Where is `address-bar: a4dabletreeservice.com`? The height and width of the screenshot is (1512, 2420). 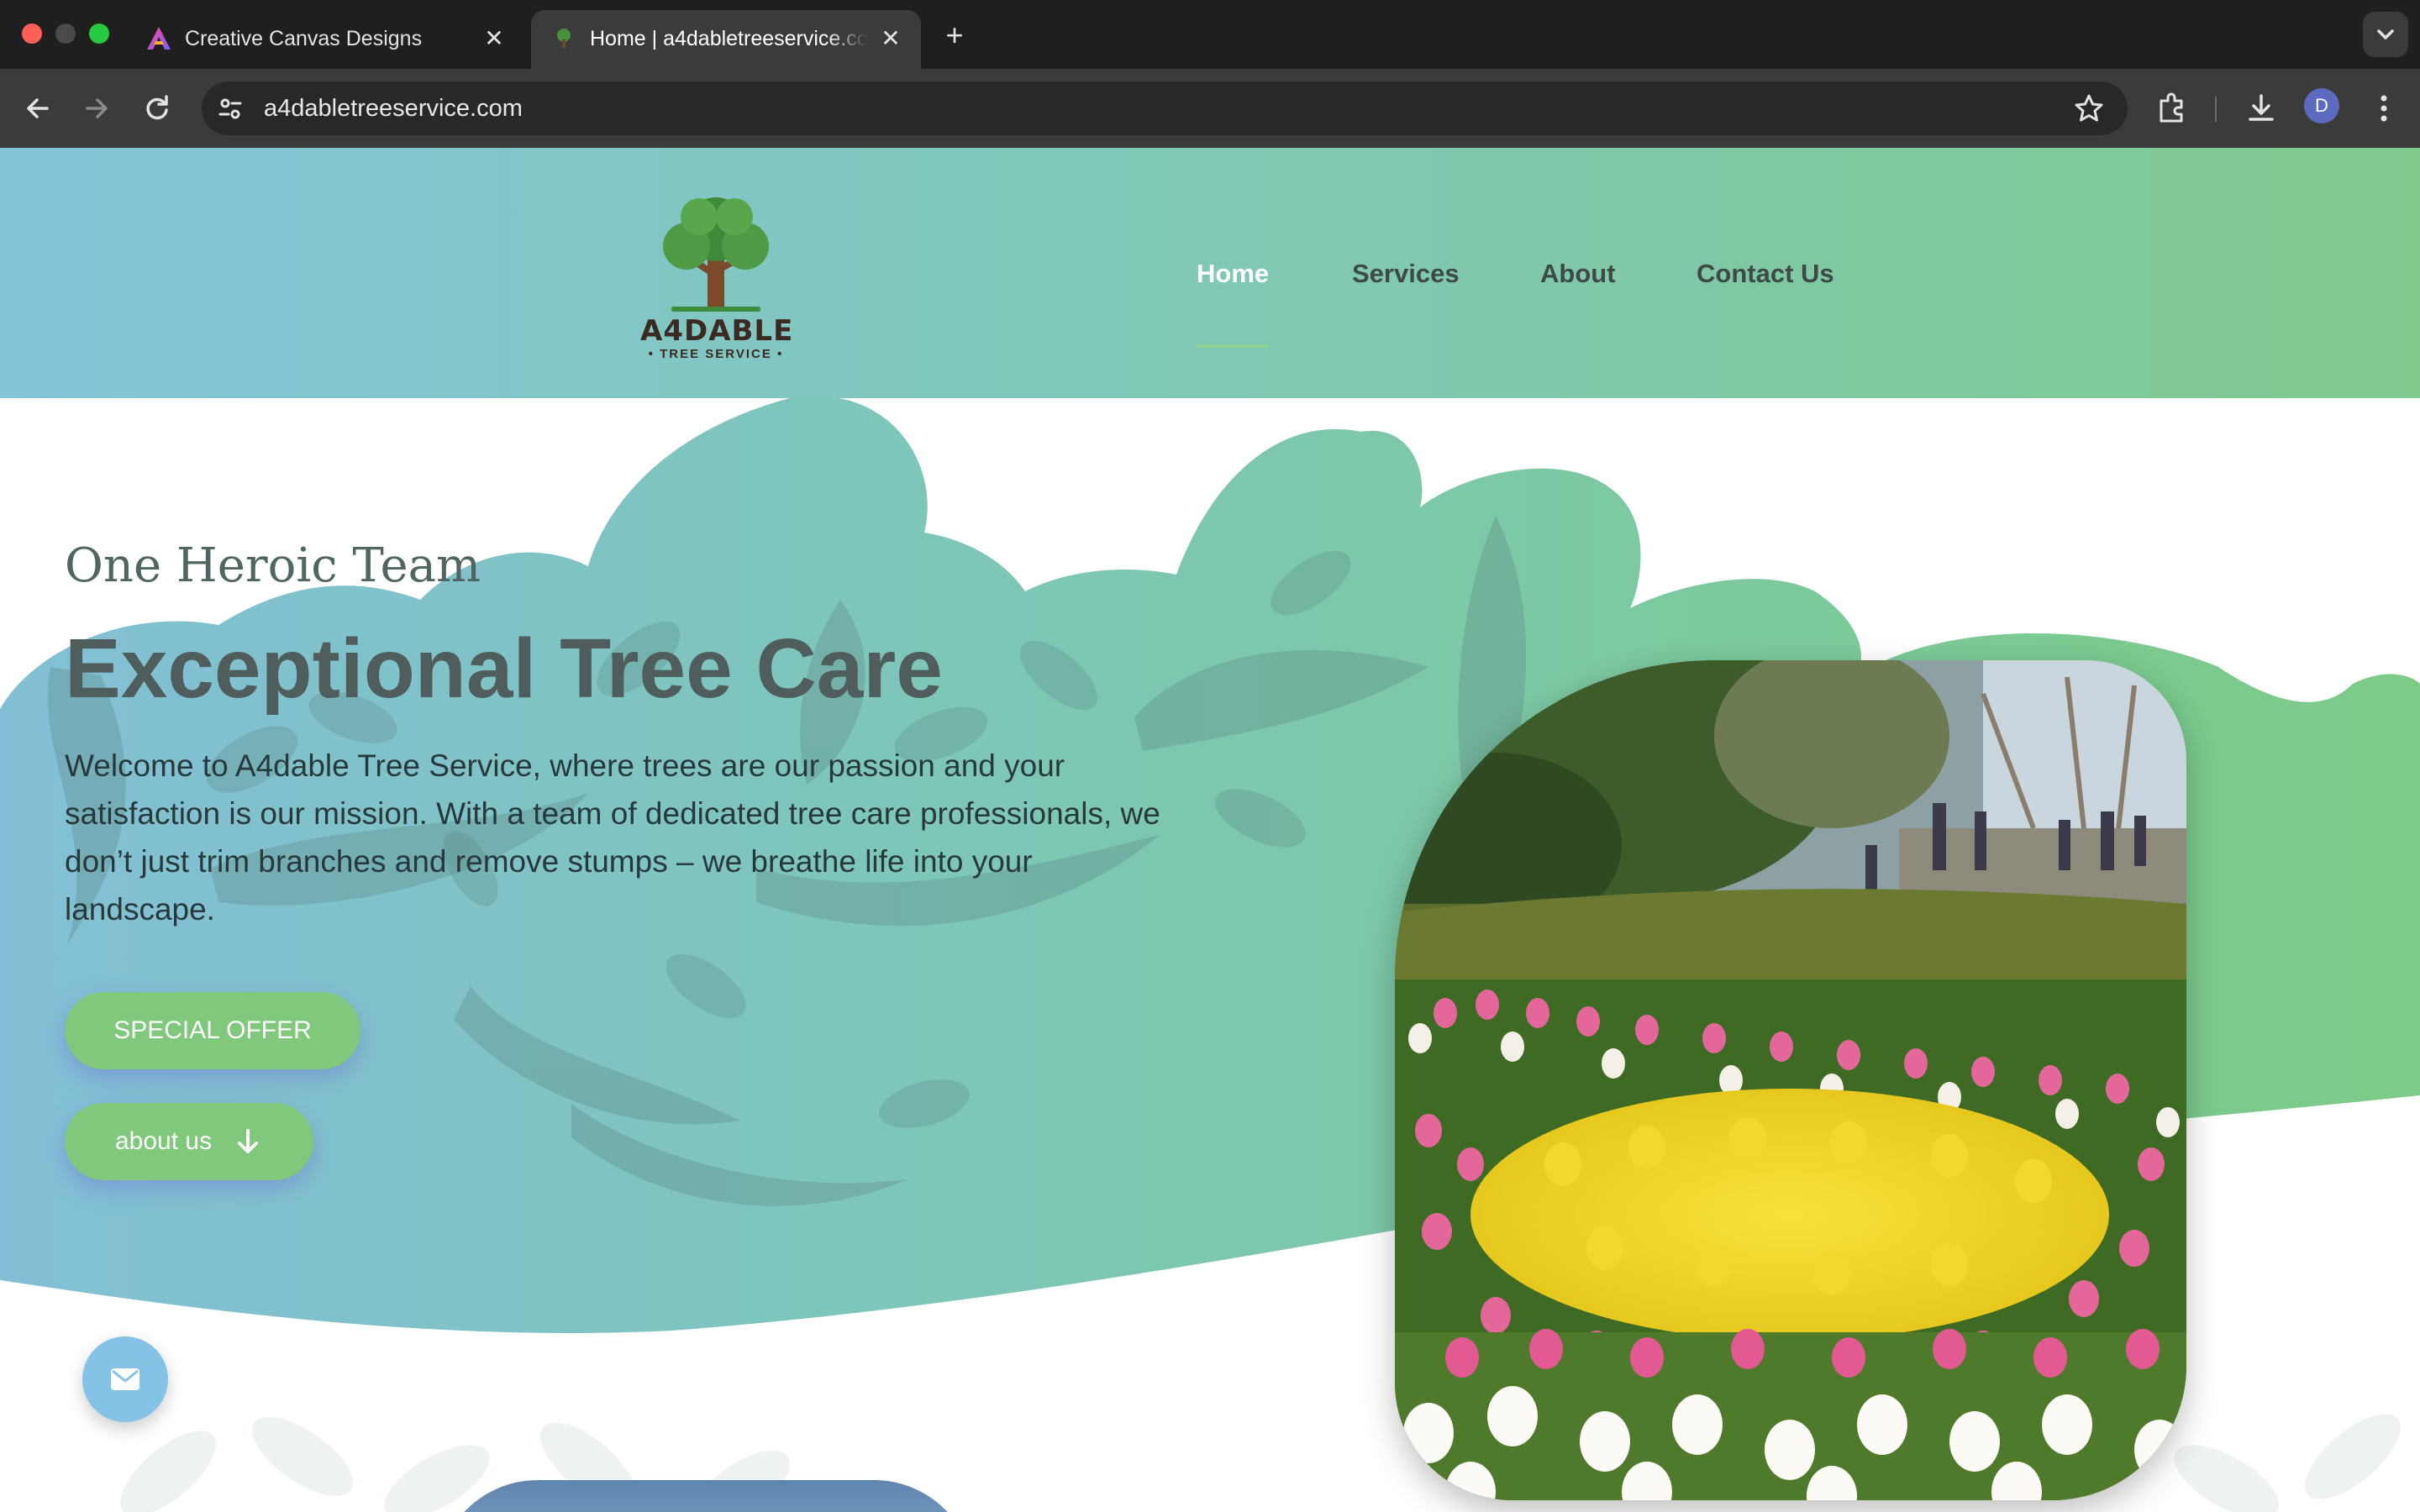
address-bar: a4dabletreeservice.com is located at coordinates (1165, 108).